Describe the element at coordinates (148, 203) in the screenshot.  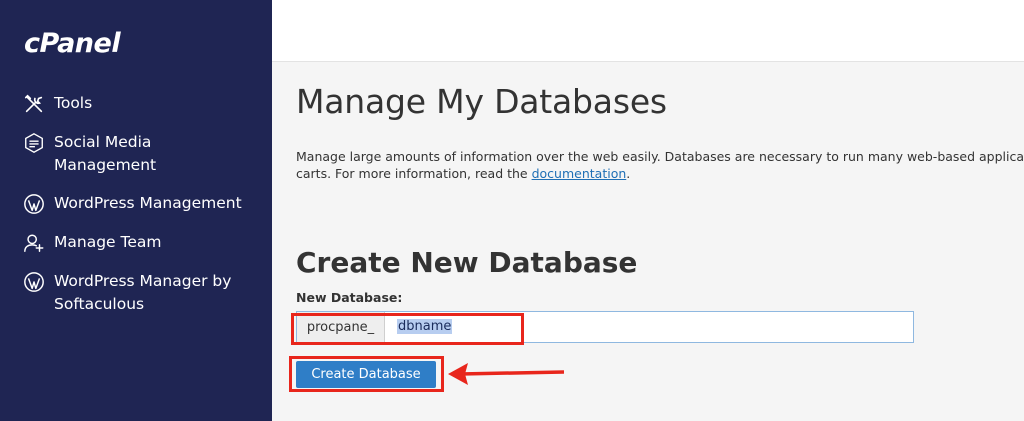
I see `sidebar-item-label: WordPress Management` at that location.